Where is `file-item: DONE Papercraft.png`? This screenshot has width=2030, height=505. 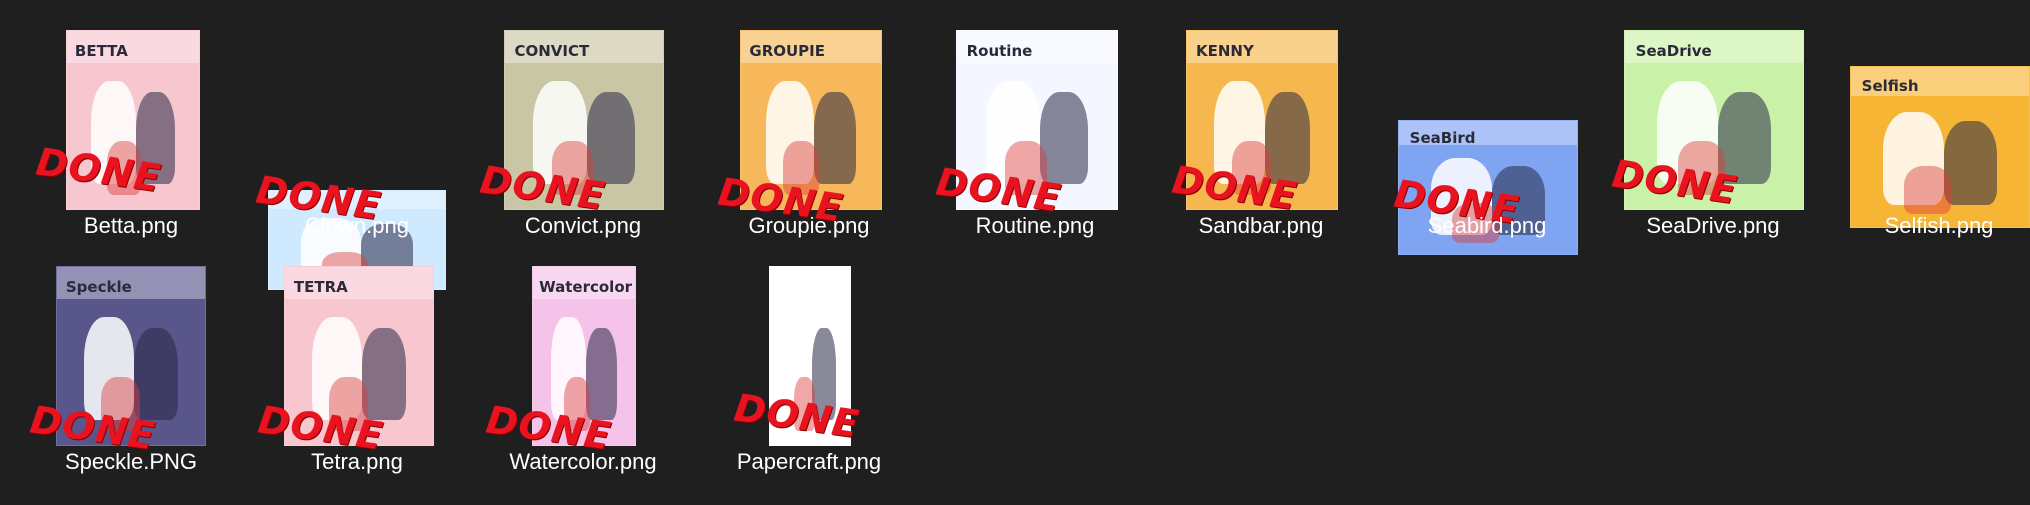
file-item: DONE Papercraft.png is located at coordinates (809, 359).